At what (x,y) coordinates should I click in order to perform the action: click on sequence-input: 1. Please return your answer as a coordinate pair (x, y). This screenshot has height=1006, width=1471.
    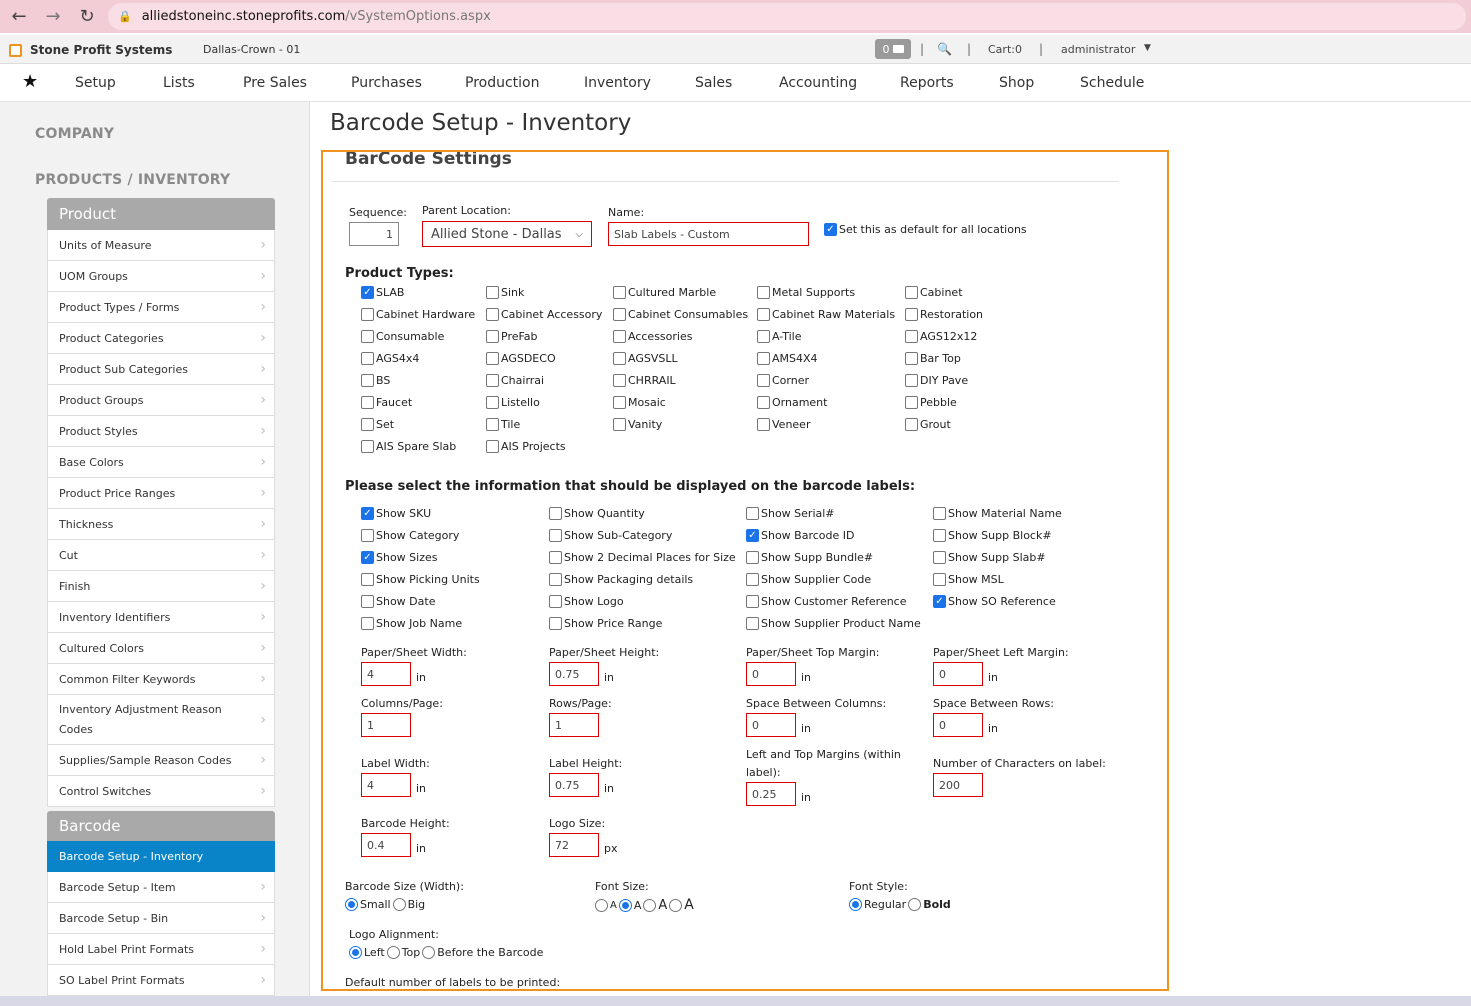
    Looking at the image, I should click on (374, 234).